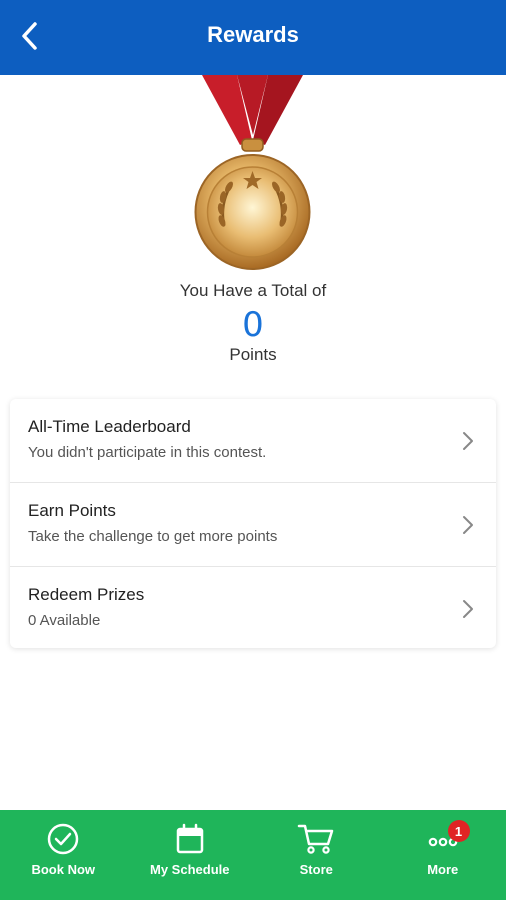 The width and height of the screenshot is (506, 900). Describe the element at coordinates (189, 838) in the screenshot. I see `calendar-icon` at that location.